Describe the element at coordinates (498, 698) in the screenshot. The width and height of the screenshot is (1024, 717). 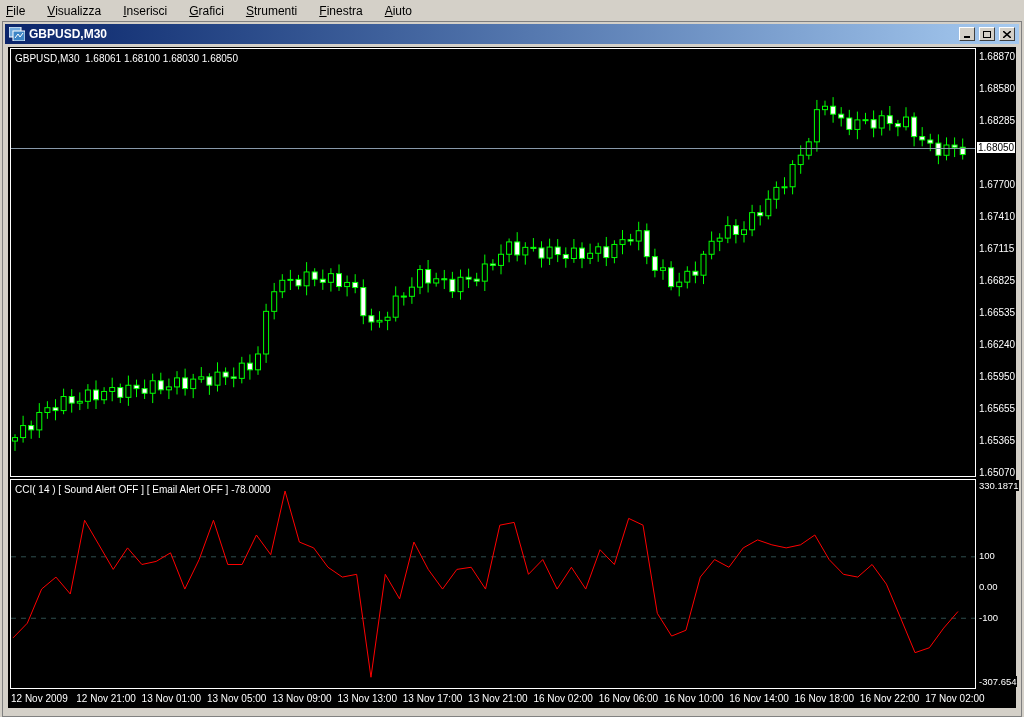
I see `time-label: 13 Nov 21:00` at that location.